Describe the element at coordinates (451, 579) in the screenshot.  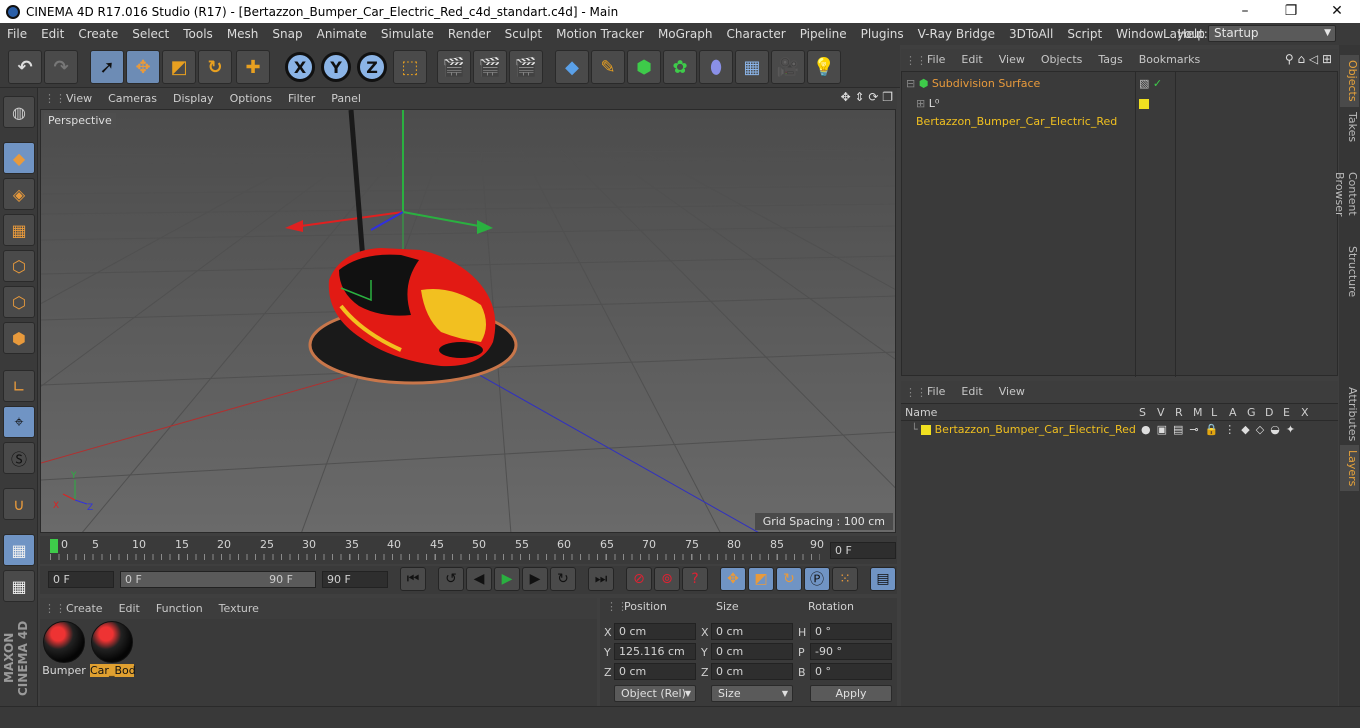
I see `prev-key-button: ↺` at that location.